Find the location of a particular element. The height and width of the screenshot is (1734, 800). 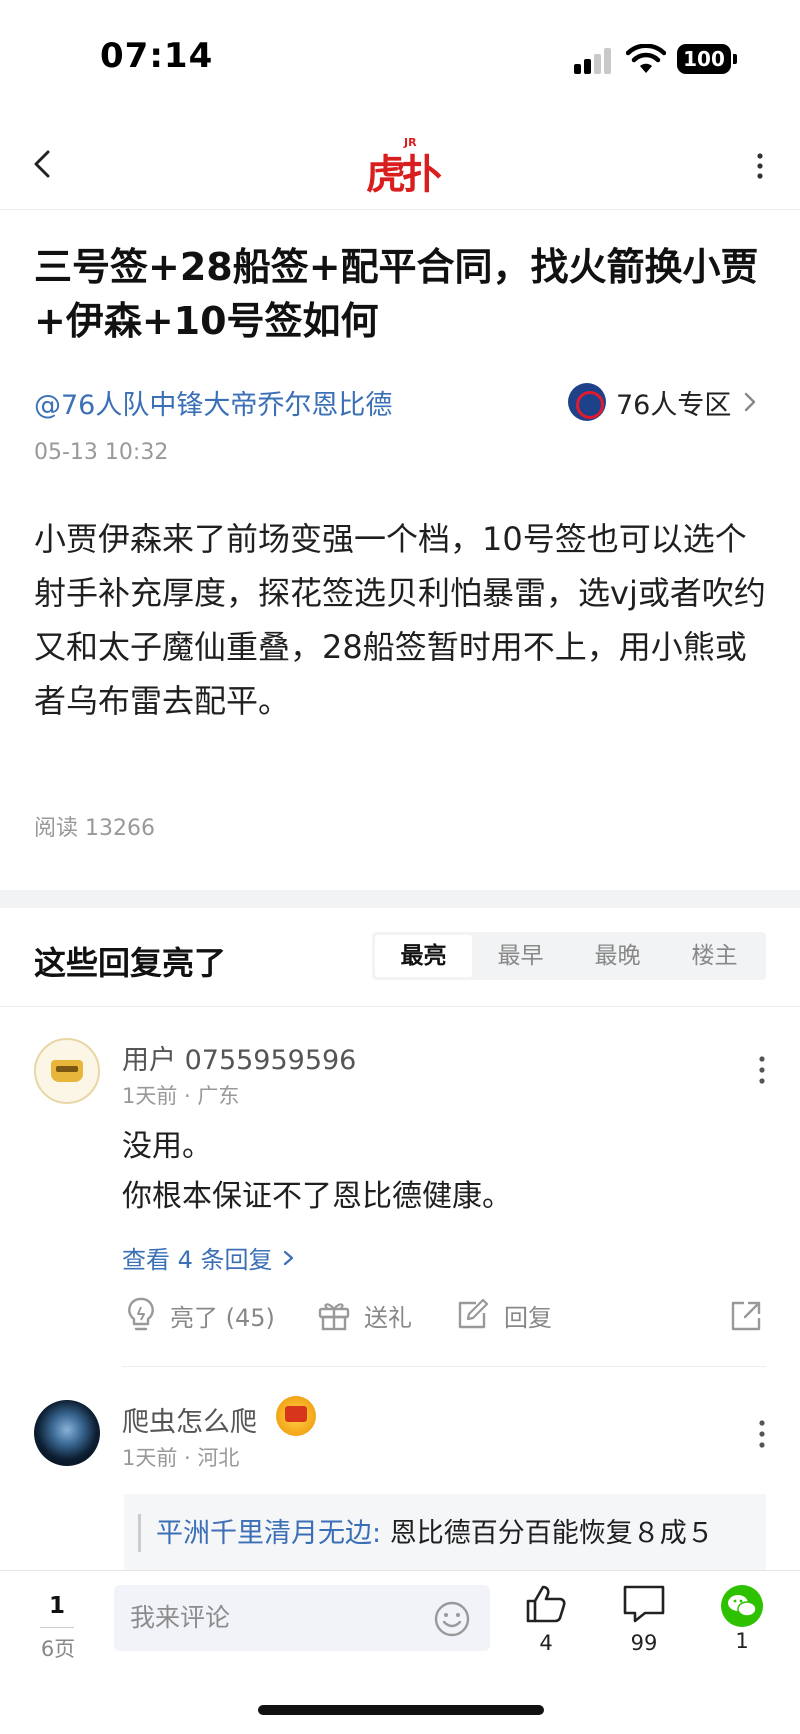

tab-op-only: 楼主 is located at coordinates (714, 956).